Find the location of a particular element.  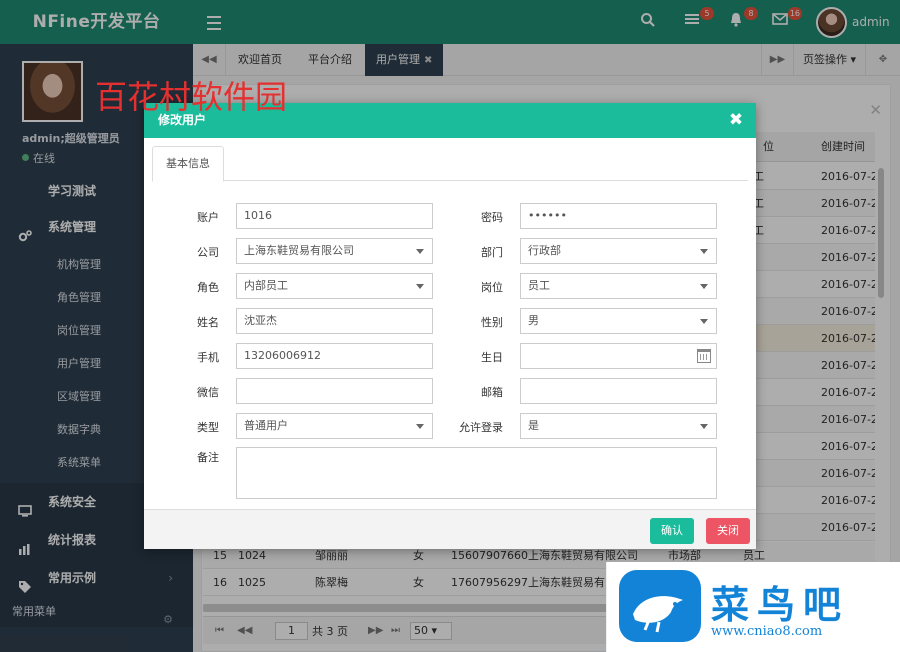

logo-text: 菜鸟吧 is located at coordinates (780, 604).